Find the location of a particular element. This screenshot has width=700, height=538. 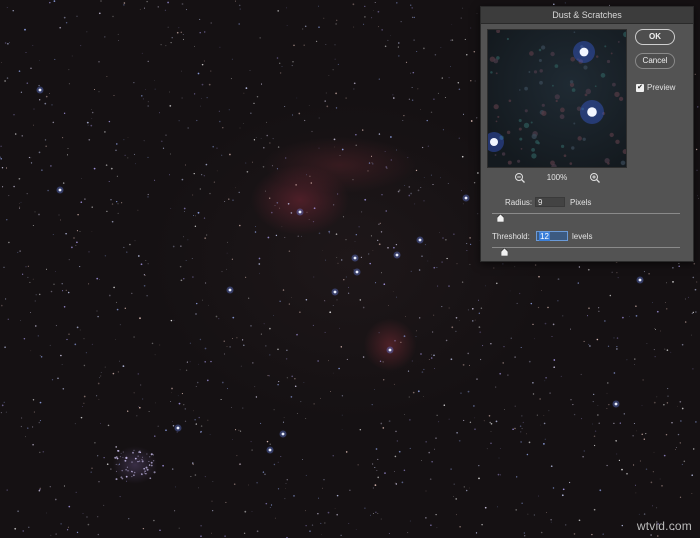

zoom-in-icon is located at coordinates (595, 178).